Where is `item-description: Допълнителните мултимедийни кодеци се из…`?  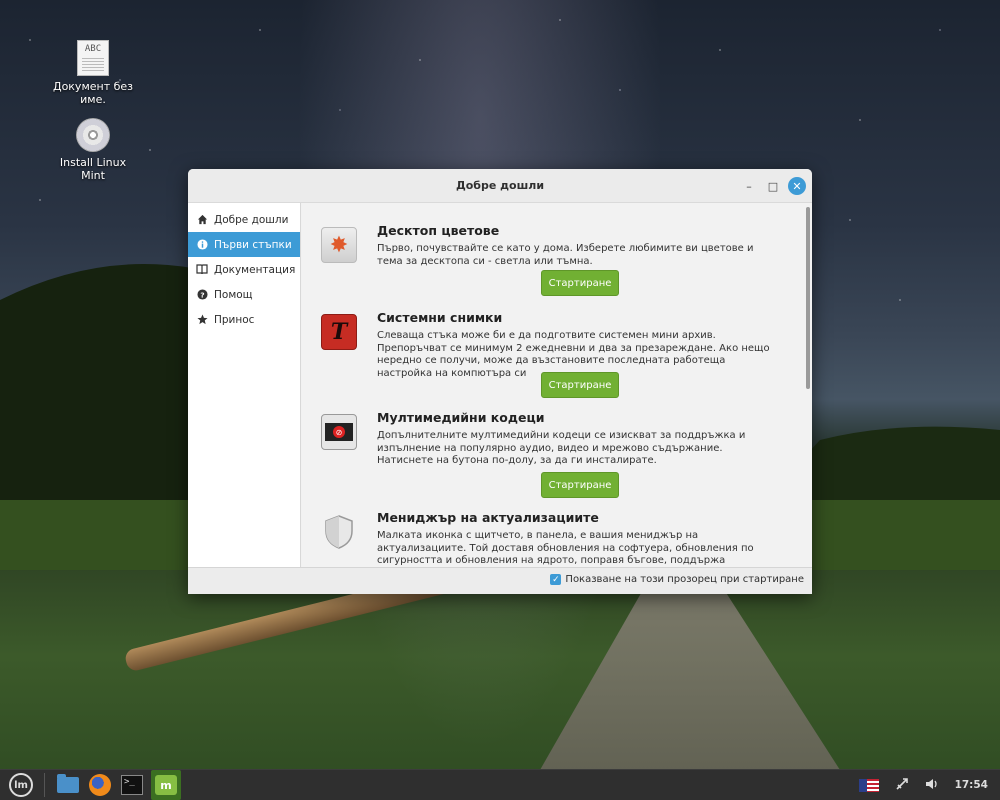
item-description: Допълнителните мултимедийни кодеци се из… is located at coordinates (561, 448).